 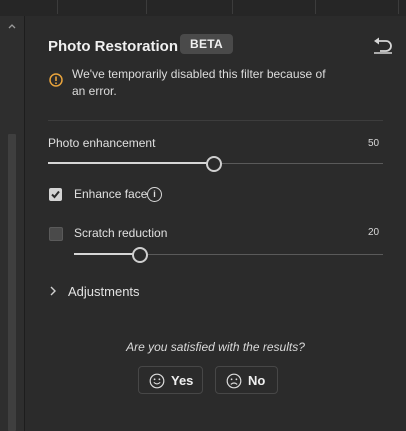 I want to click on adjustments-toggle: Adjustments, so click(x=104, y=291).